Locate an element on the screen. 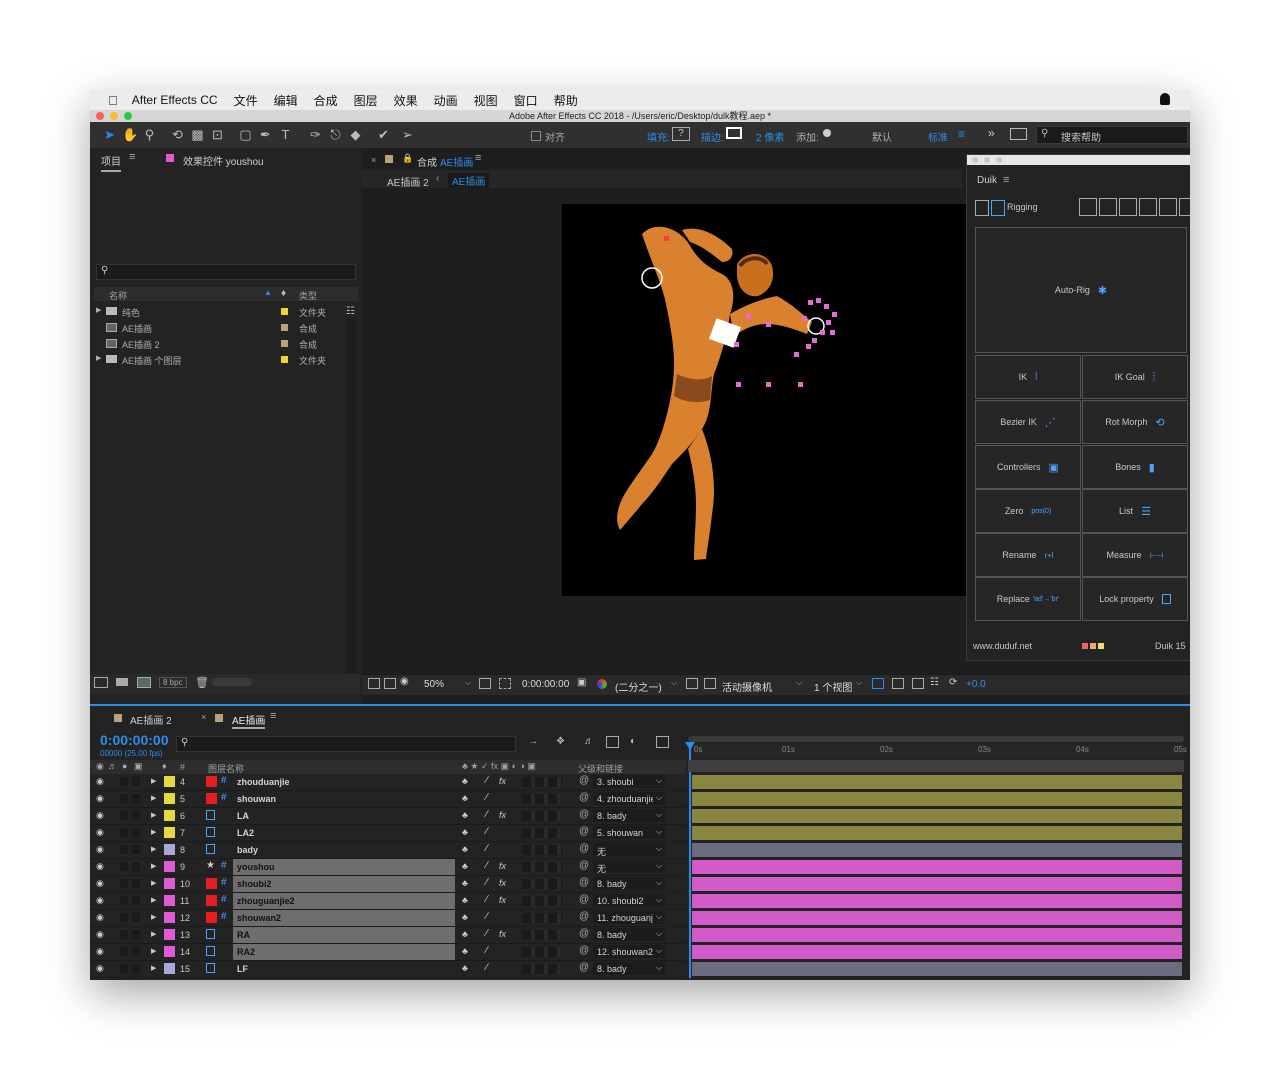  menu-app: After Effects CC is located at coordinates (175, 100).